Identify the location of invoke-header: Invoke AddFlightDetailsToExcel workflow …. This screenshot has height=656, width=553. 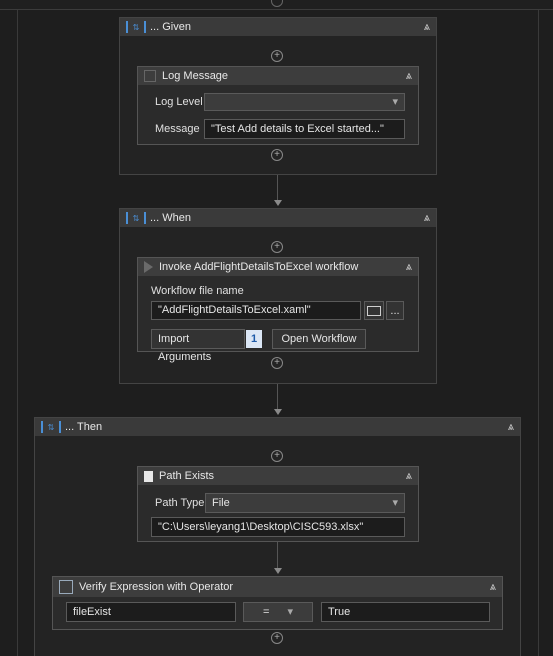
(278, 267).